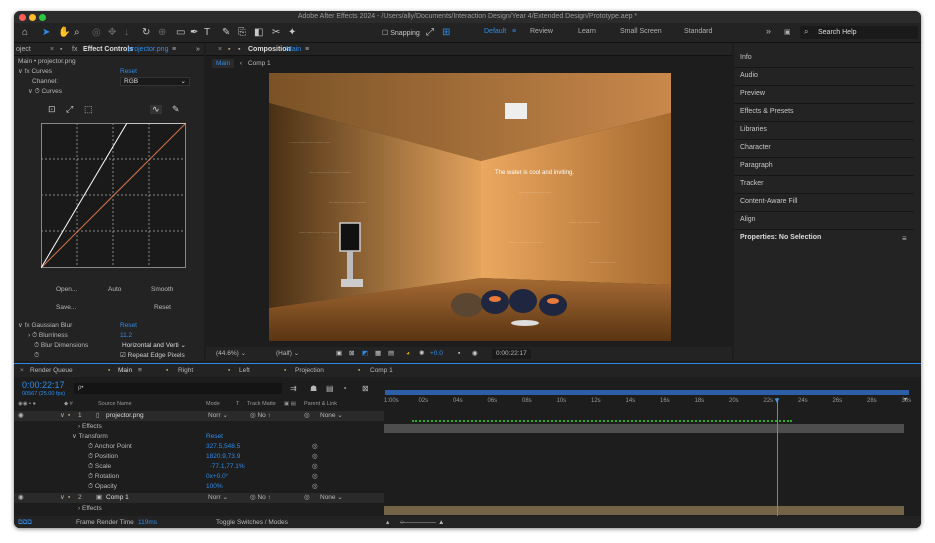  What do you see at coordinates (514, 31) in the screenshot?
I see `workspace-menu-icon: ≡` at bounding box center [514, 31].